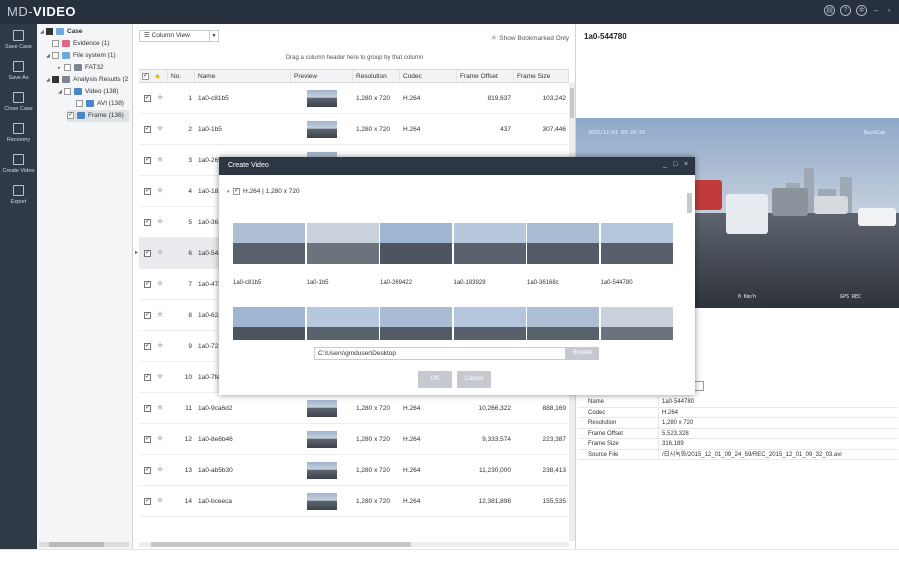 The width and height of the screenshot is (899, 573). What do you see at coordinates (317, 283) in the screenshot?
I see `thumbnail-label: 1a0-1b5` at bounding box center [317, 283].